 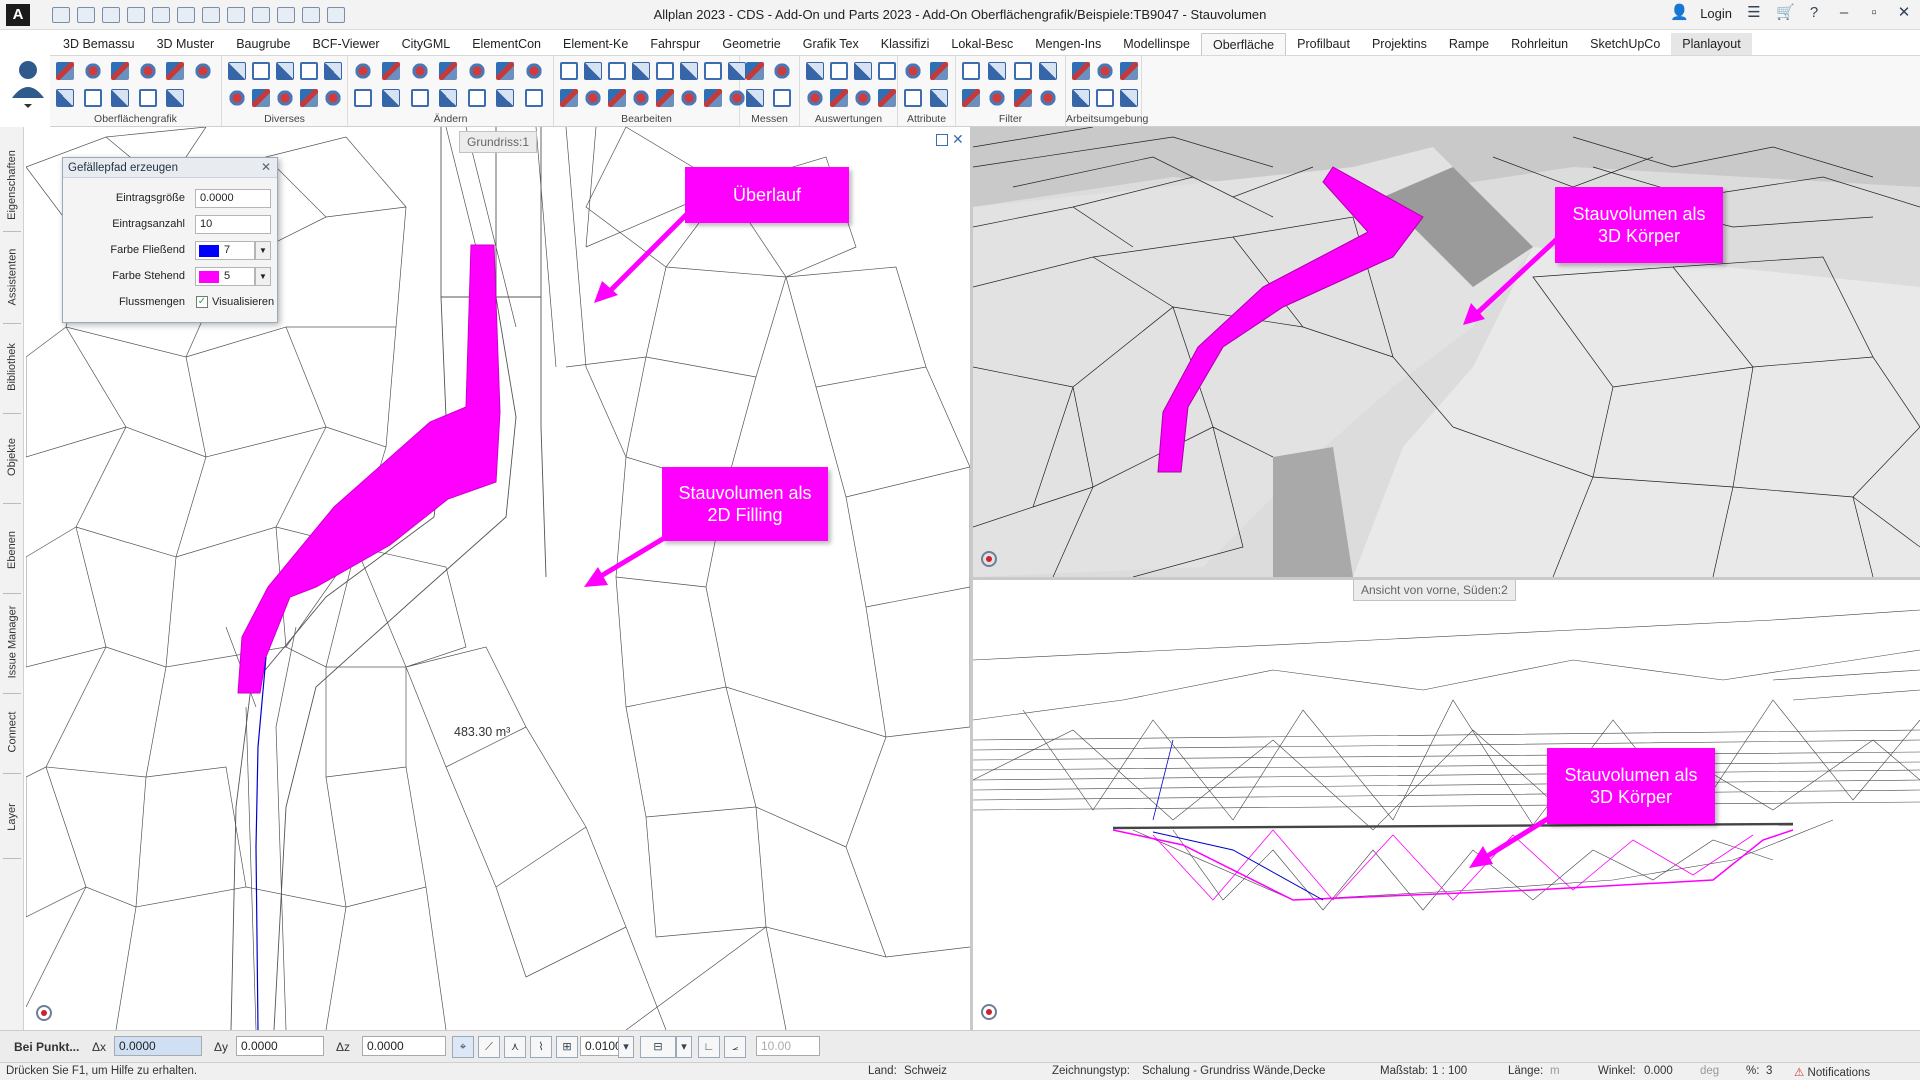 What do you see at coordinates (236, 14) in the screenshot?
I see `view-icon` at bounding box center [236, 14].